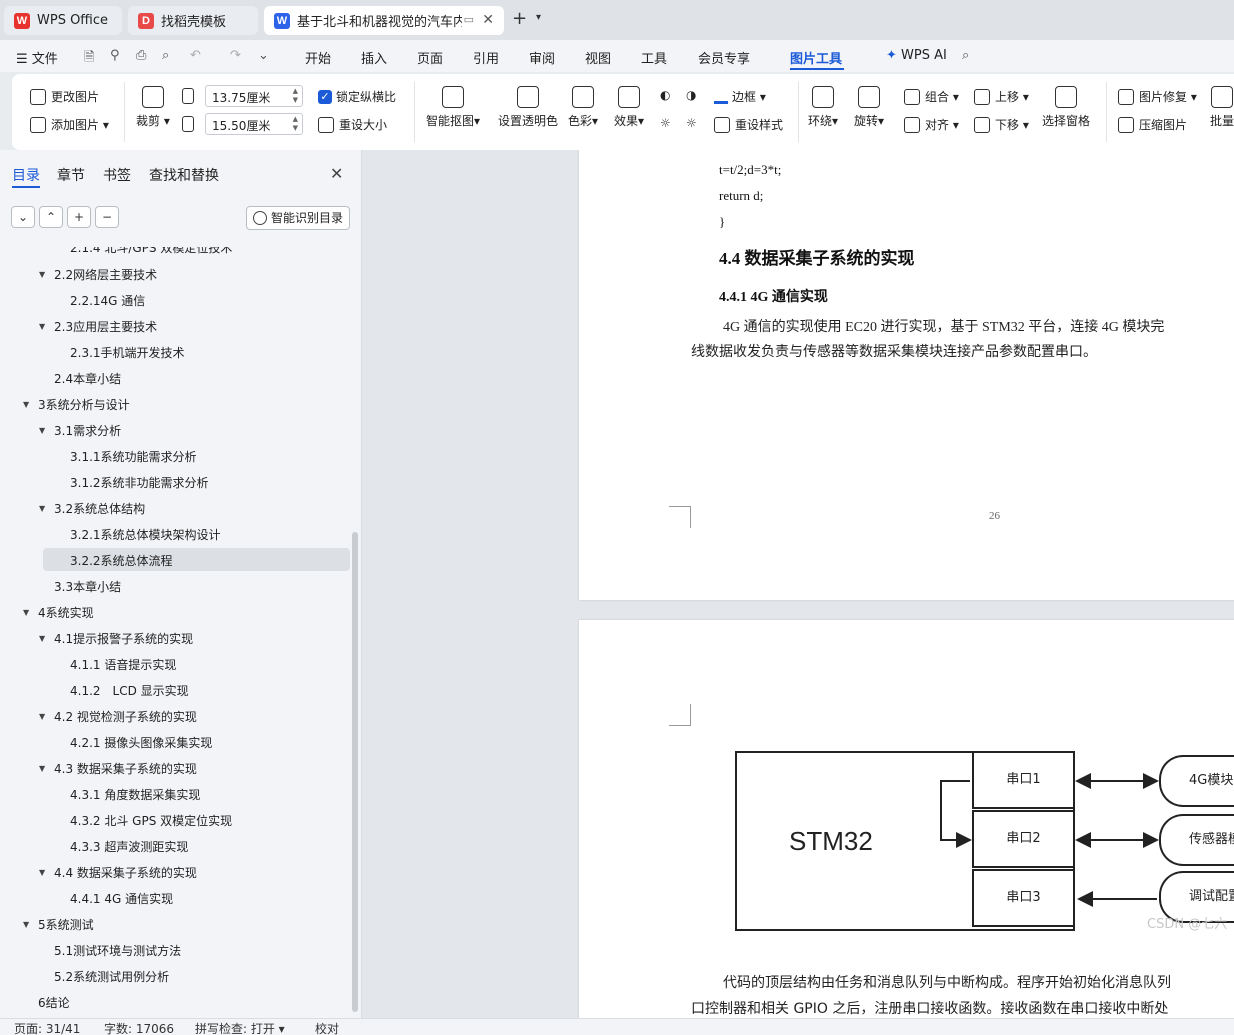  What do you see at coordinates (816, 57) in the screenshot?
I see `menu-picture-tools: 图片工具` at bounding box center [816, 57].